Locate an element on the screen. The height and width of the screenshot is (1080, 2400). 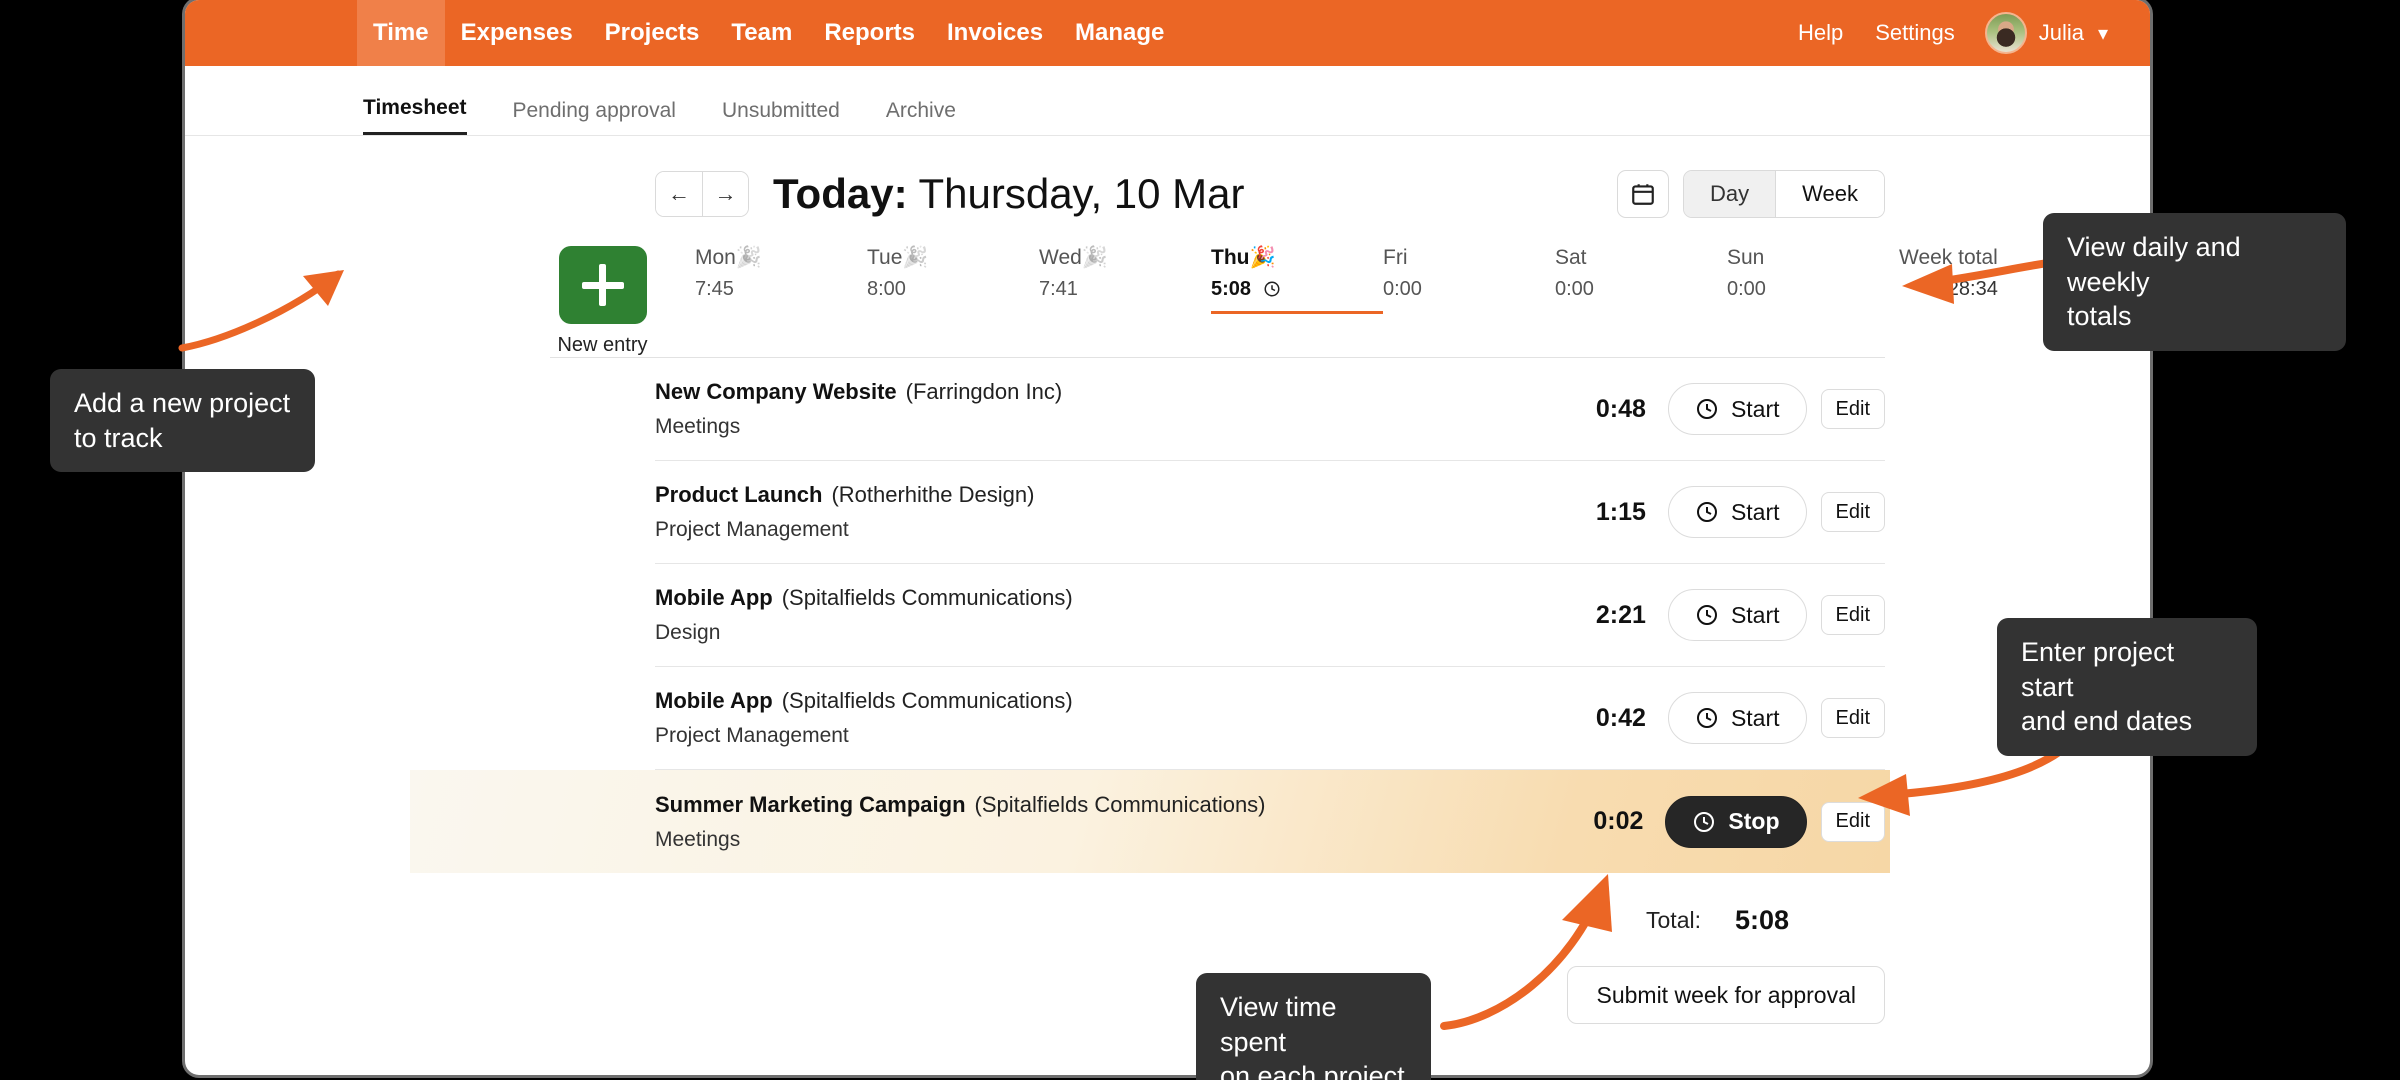
nav-item-help: Help is located at coordinates (1820, 33).